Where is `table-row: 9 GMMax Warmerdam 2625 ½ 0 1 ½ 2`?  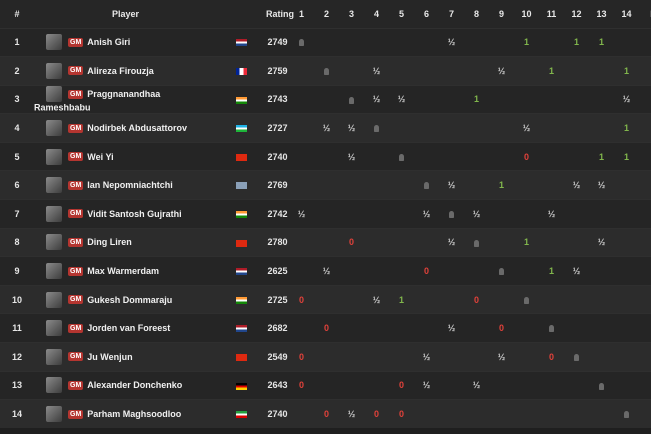
table-row: 9 GMMax Warmerdam 2625 ½ 0 1 ½ 2 is located at coordinates (325, 271).